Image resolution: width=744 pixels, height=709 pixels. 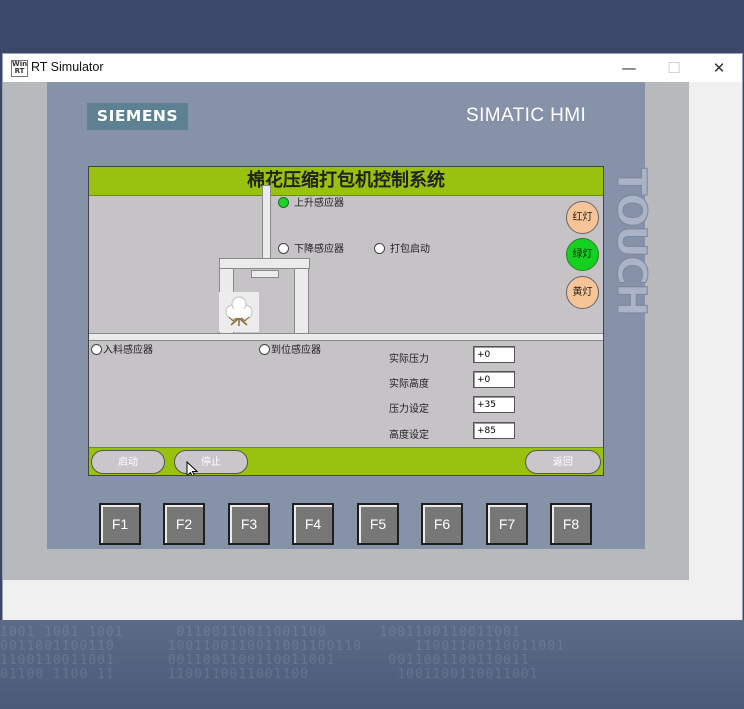 What do you see at coordinates (184, 524) in the screenshot?
I see `f2-key: F2` at bounding box center [184, 524].